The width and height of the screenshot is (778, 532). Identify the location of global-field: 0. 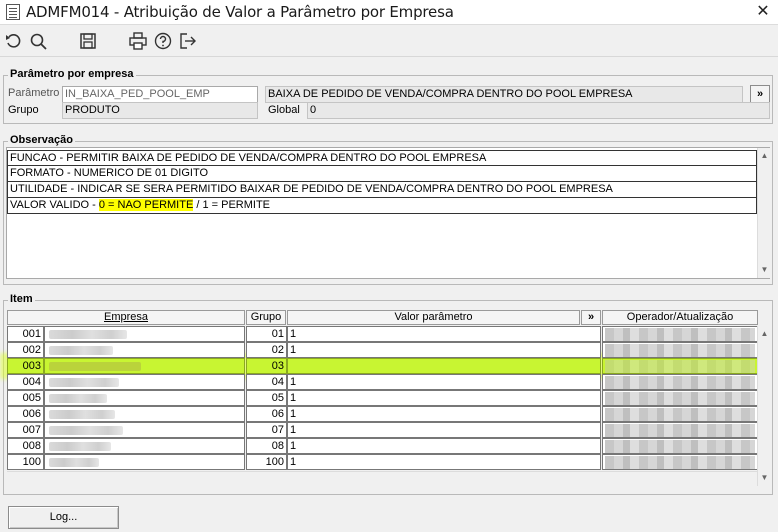
(538, 110).